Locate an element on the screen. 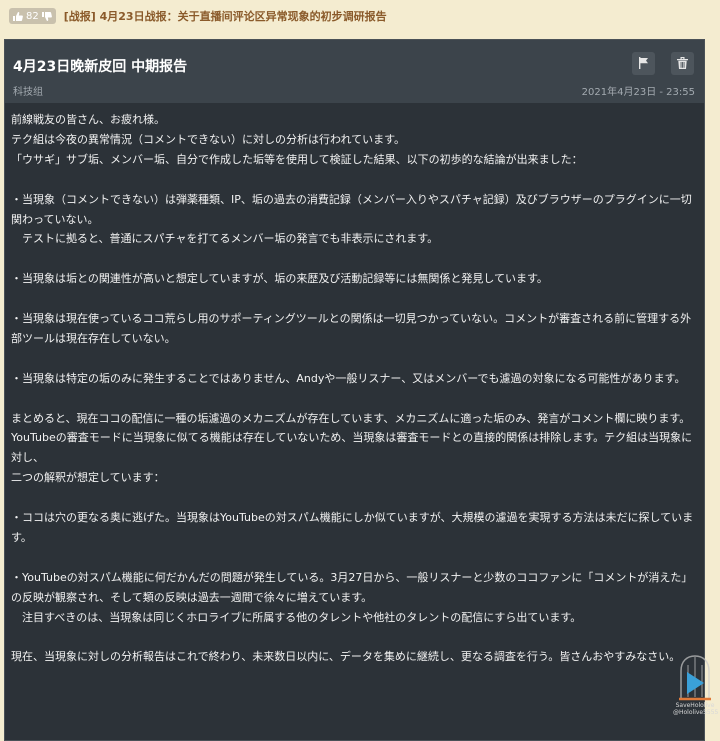 This screenshot has width=720, height=741. post-timestamp: 2021年4月23日 - 23:55 is located at coordinates (638, 92).